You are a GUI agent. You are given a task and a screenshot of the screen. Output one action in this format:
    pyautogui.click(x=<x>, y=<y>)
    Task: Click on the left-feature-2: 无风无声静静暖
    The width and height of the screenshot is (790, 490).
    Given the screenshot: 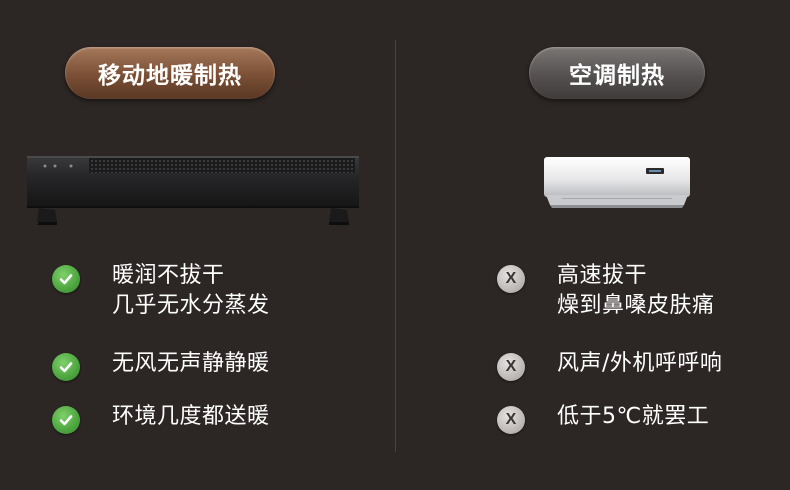 What is the action you would take?
    pyautogui.click(x=161, y=366)
    